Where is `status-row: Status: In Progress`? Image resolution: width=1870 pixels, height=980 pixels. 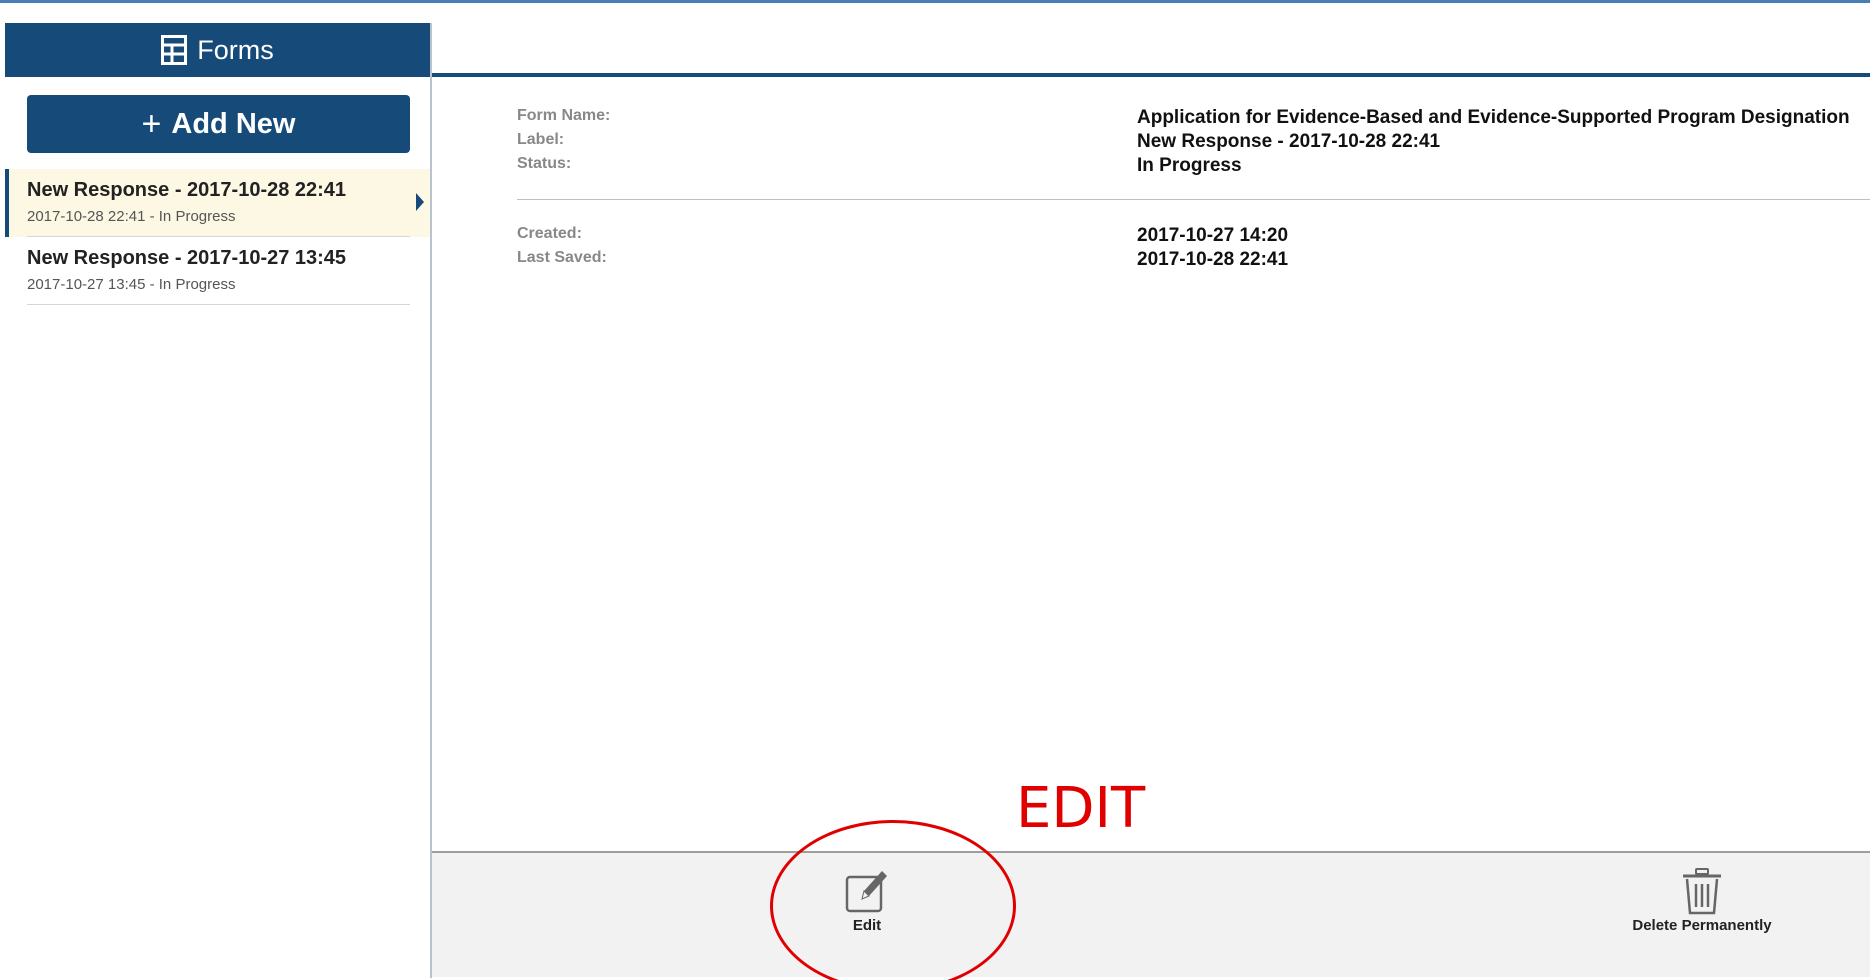 status-row: Status: In Progress is located at coordinates (1193, 169).